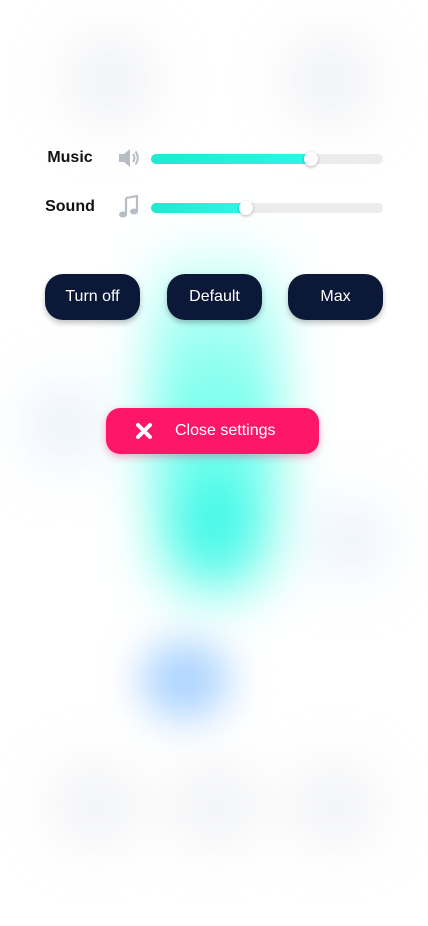 The height and width of the screenshot is (926, 428). I want to click on close-settings-label: Close settings, so click(225, 430).